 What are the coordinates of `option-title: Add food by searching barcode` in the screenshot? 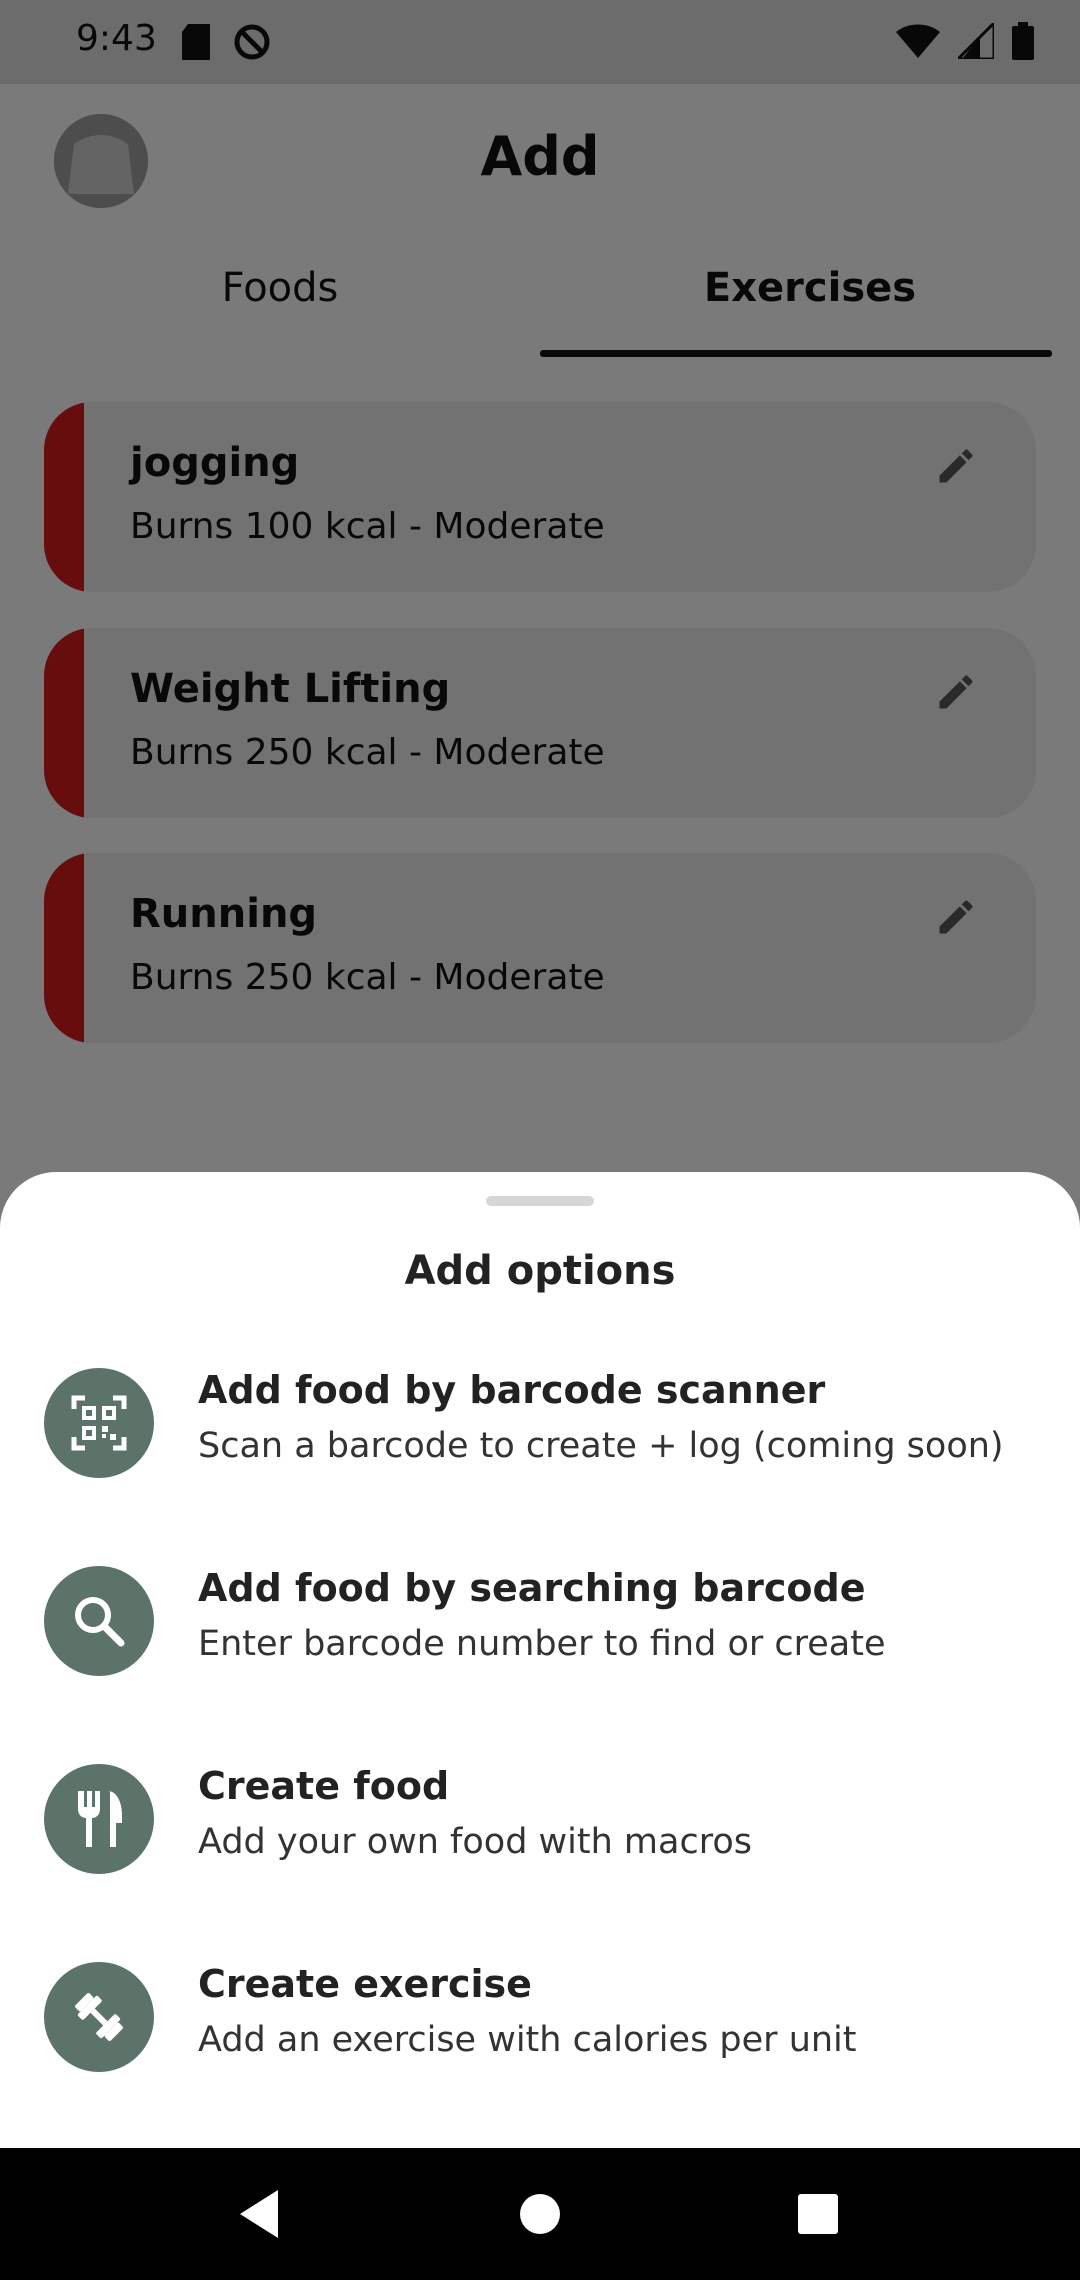 It's located at (532, 1588).